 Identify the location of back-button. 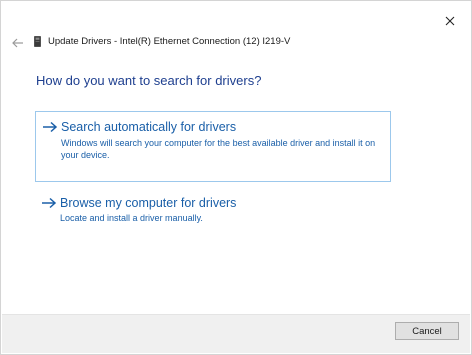
(18, 43).